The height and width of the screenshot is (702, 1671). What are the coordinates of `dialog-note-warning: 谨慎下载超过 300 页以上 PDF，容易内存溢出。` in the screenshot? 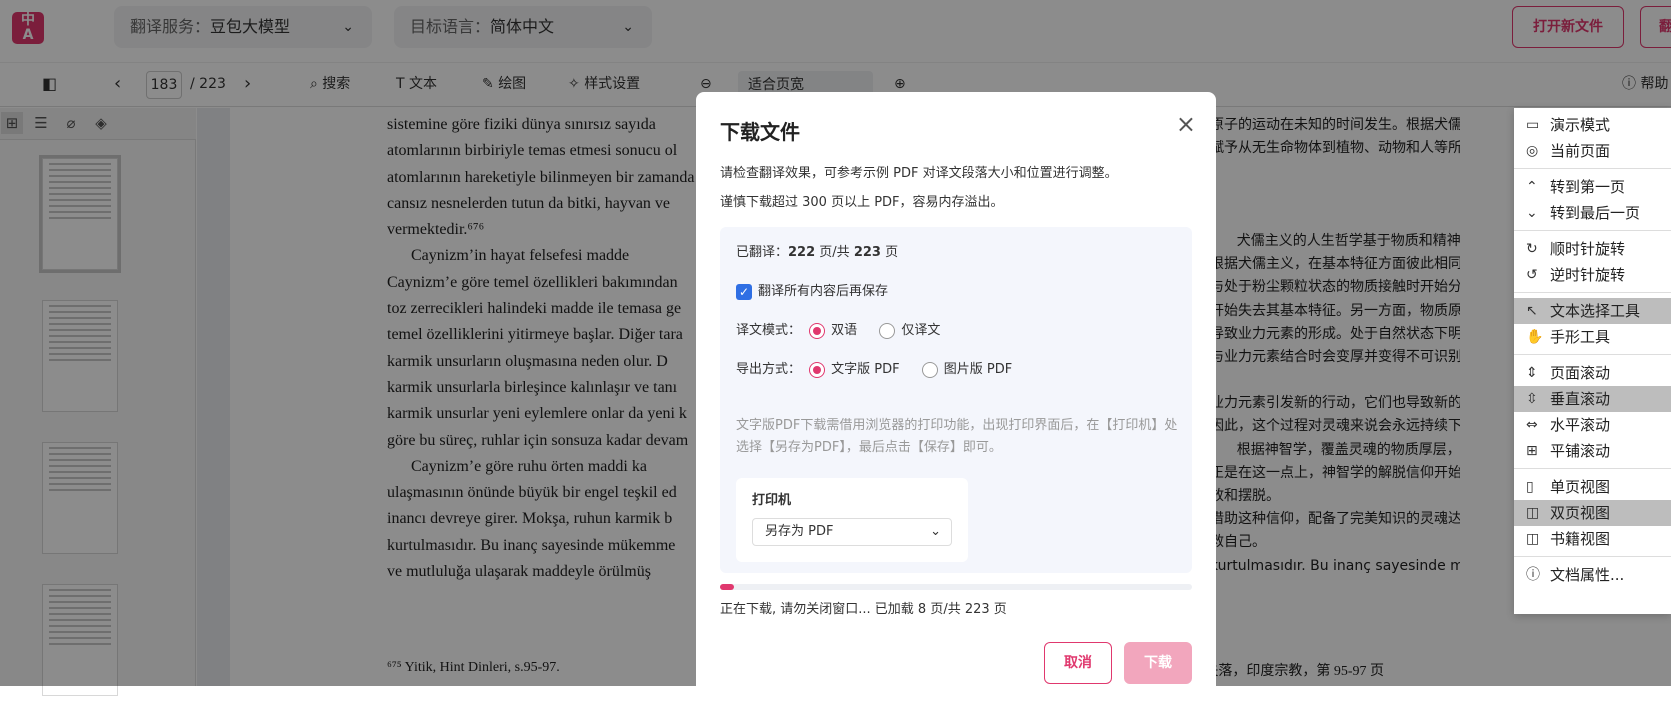 It's located at (862, 202).